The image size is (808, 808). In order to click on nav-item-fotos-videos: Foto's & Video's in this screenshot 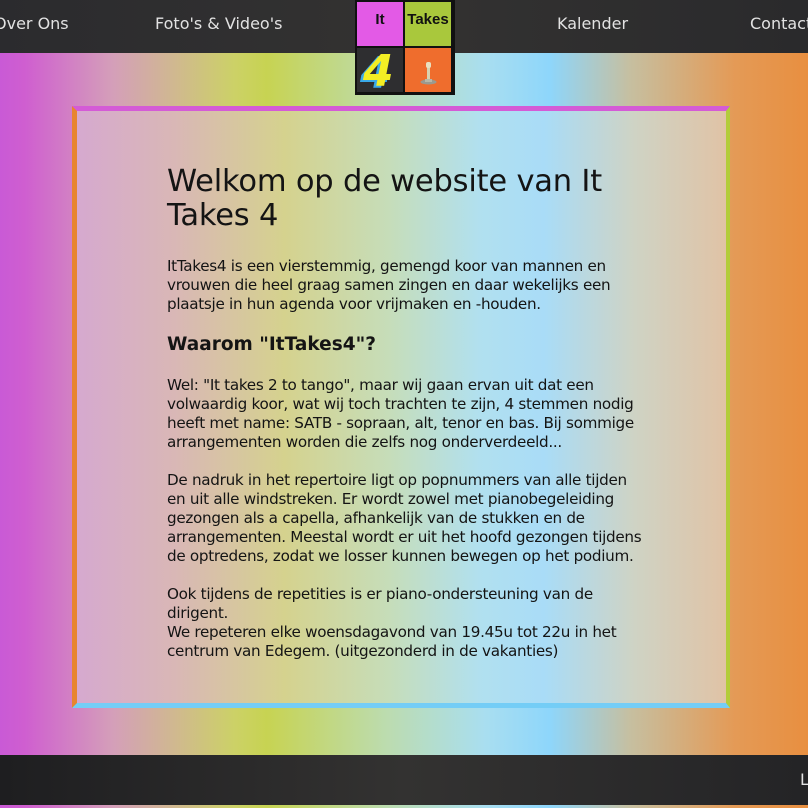, I will do `click(218, 24)`.